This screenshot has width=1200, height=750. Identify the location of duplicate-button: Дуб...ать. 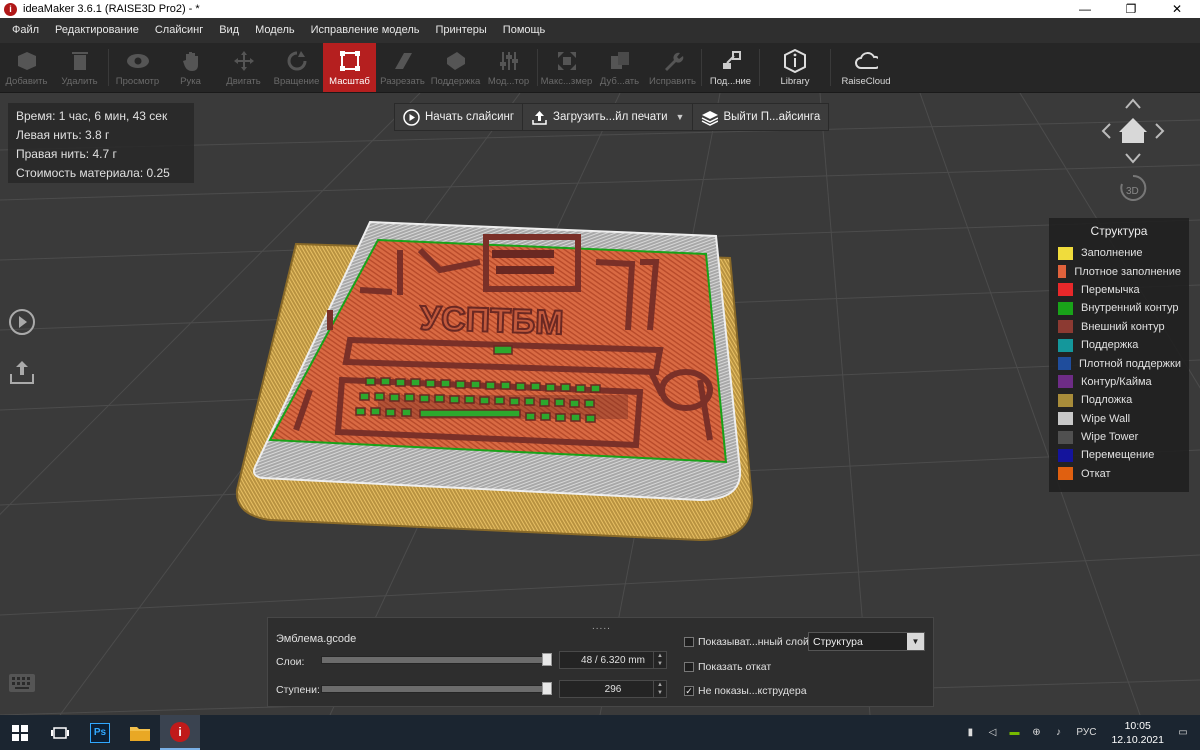
(619, 67).